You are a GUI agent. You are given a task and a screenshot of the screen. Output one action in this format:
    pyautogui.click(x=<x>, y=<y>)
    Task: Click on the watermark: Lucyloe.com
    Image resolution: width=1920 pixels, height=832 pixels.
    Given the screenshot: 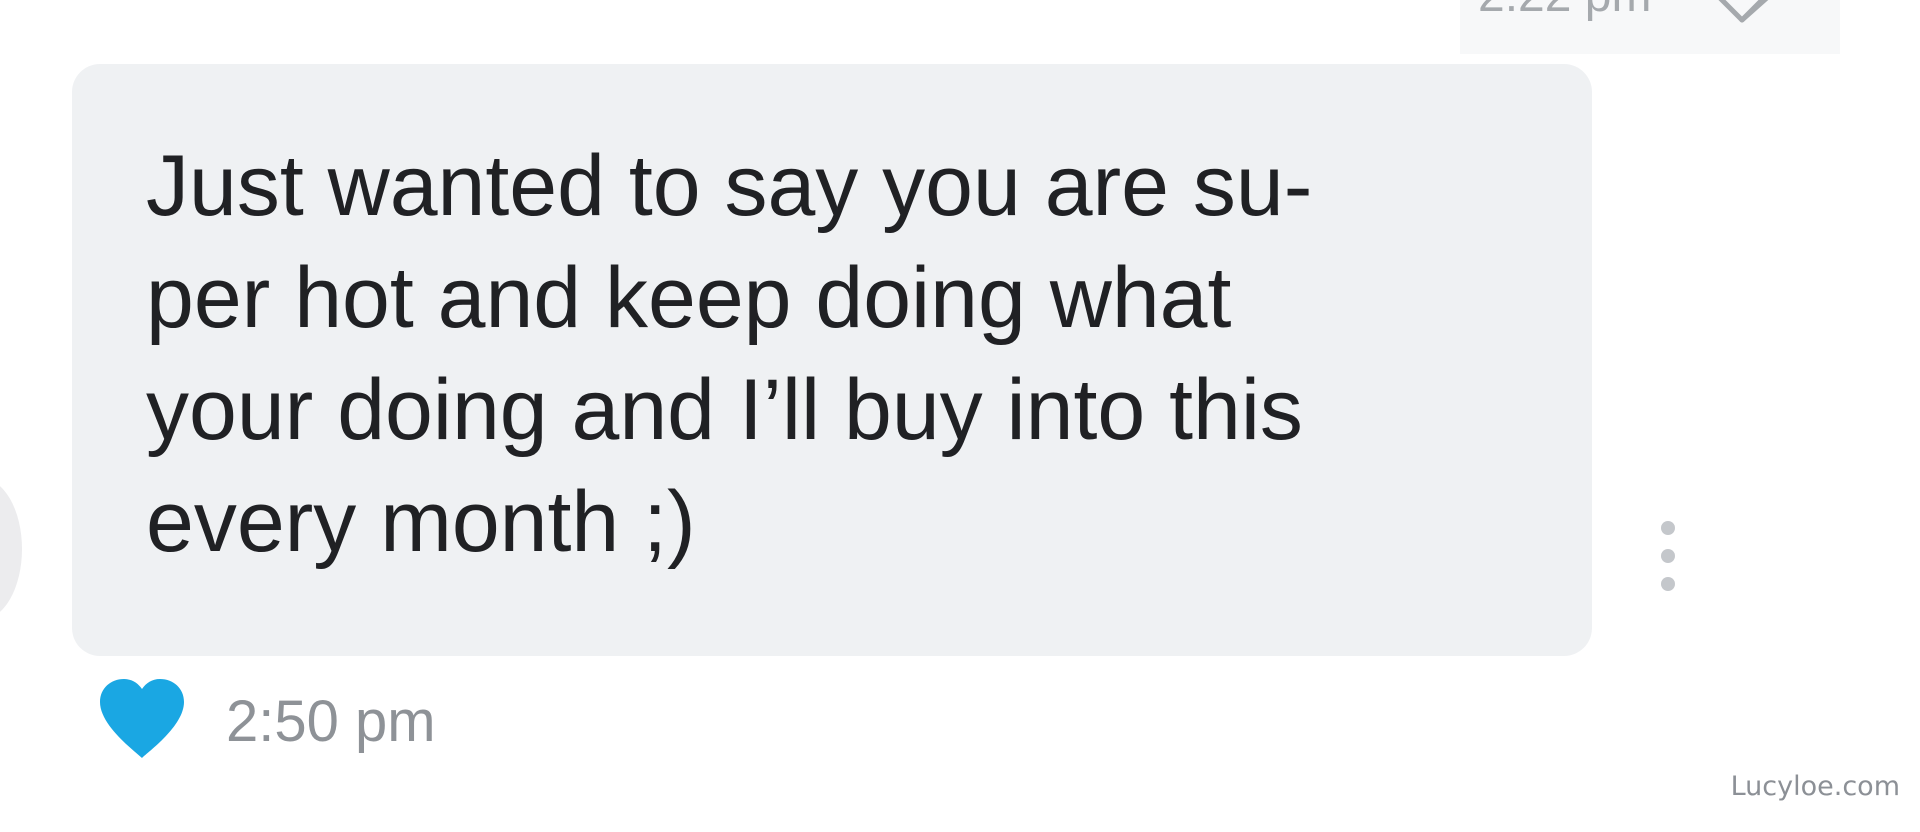 What is the action you would take?
    pyautogui.click(x=1815, y=786)
    